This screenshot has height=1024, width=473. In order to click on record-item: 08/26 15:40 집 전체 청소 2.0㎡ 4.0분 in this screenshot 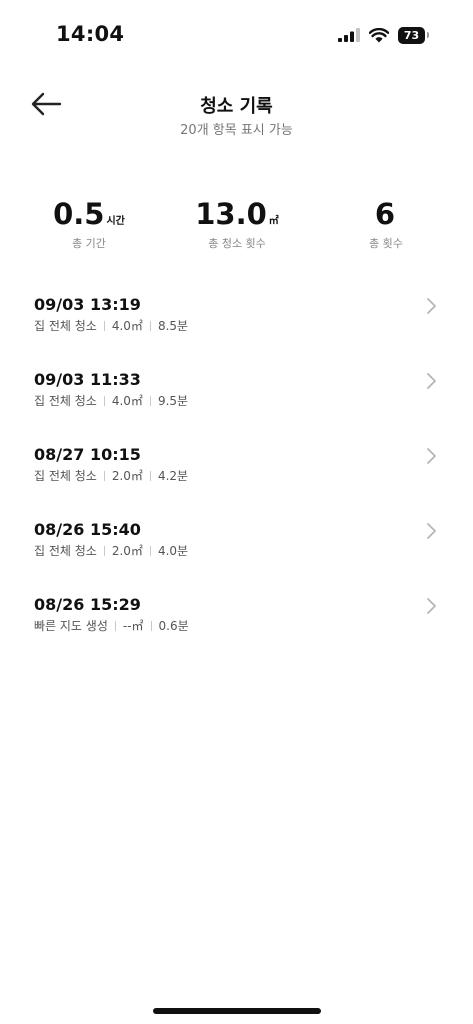, I will do `click(236, 550)`.